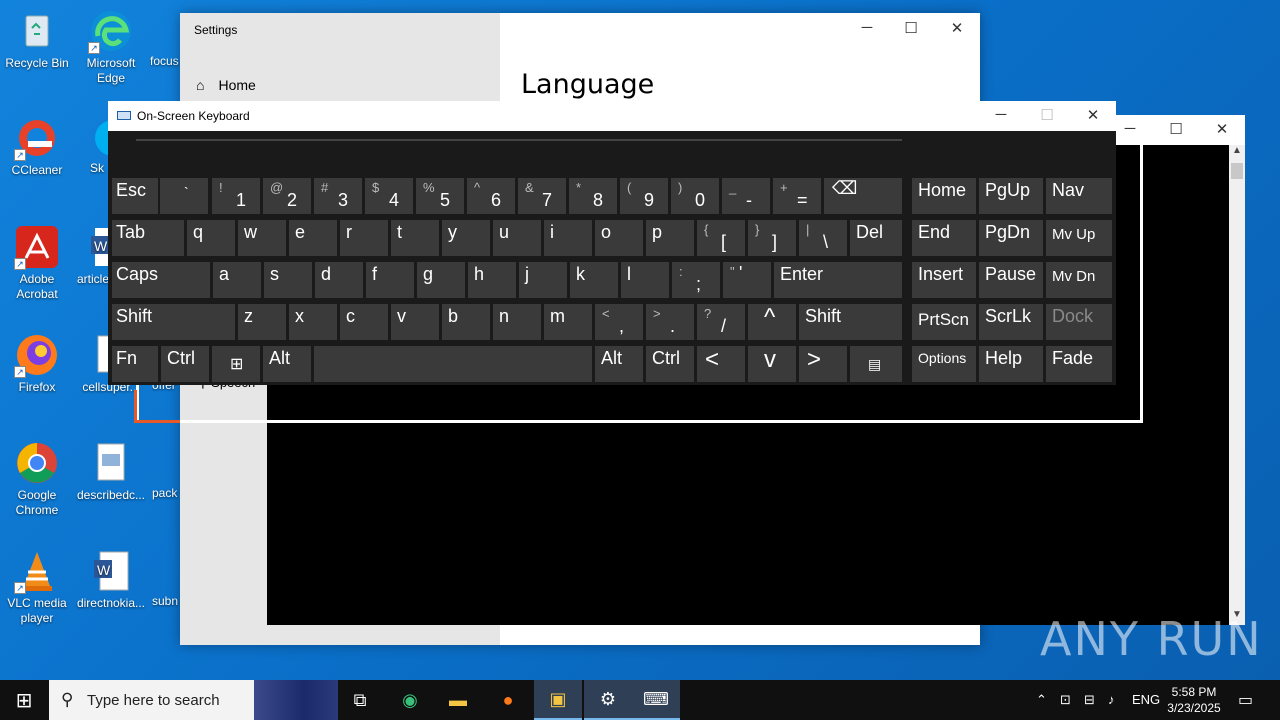  Describe the element at coordinates (1146, 699) in the screenshot. I see `language-indicator: ENG` at that location.